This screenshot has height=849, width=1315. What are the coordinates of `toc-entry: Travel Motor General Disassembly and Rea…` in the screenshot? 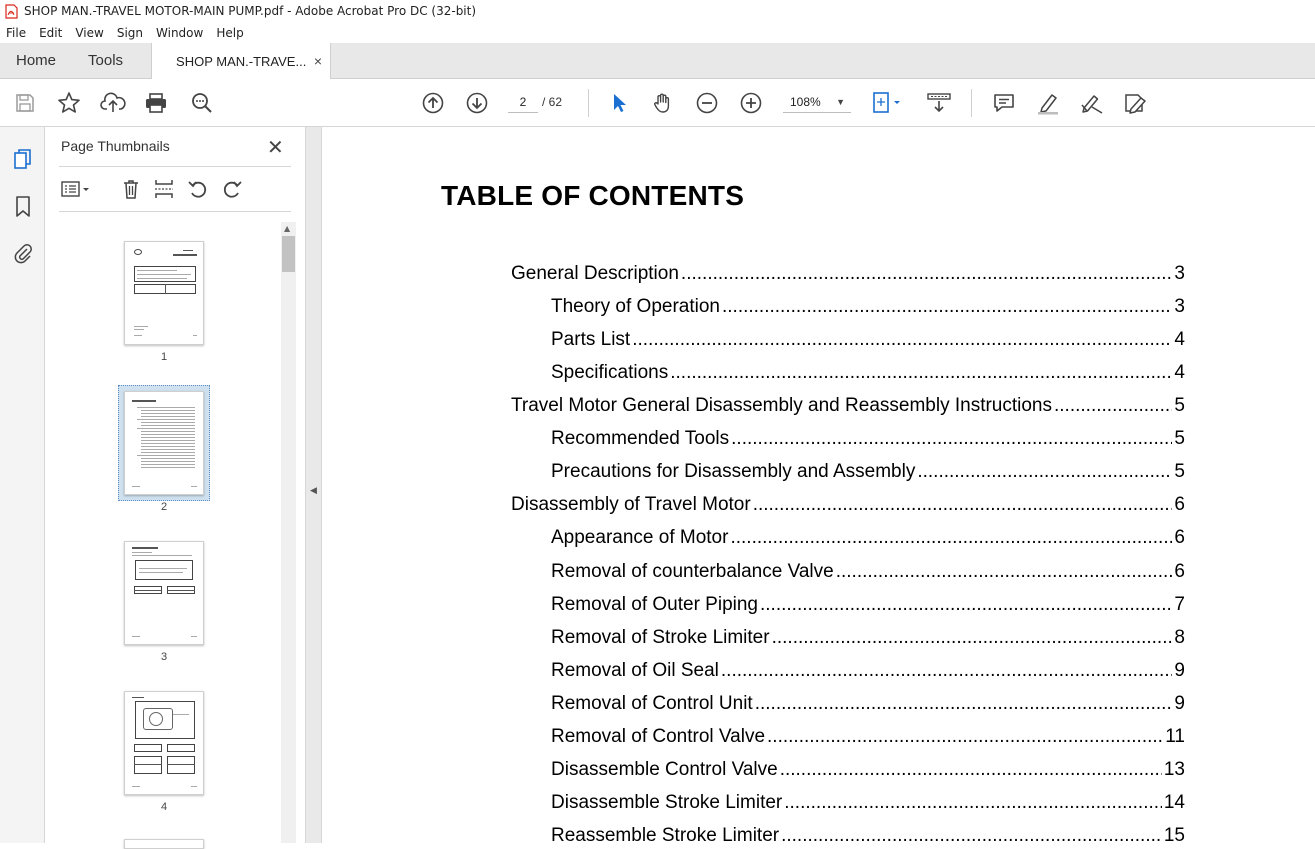 It's located at (848, 407).